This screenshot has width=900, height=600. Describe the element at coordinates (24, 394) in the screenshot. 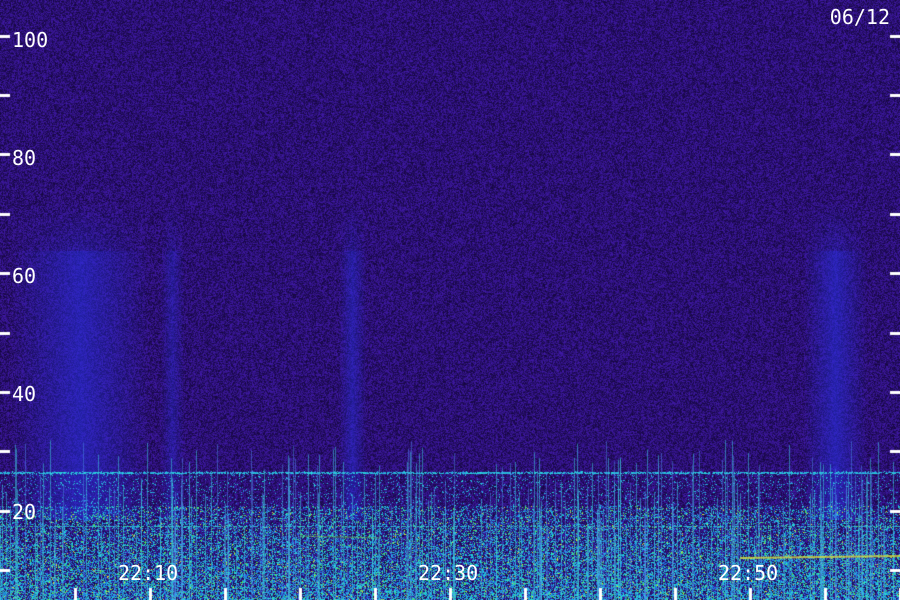

I see `y-tick-label-40: 40` at that location.